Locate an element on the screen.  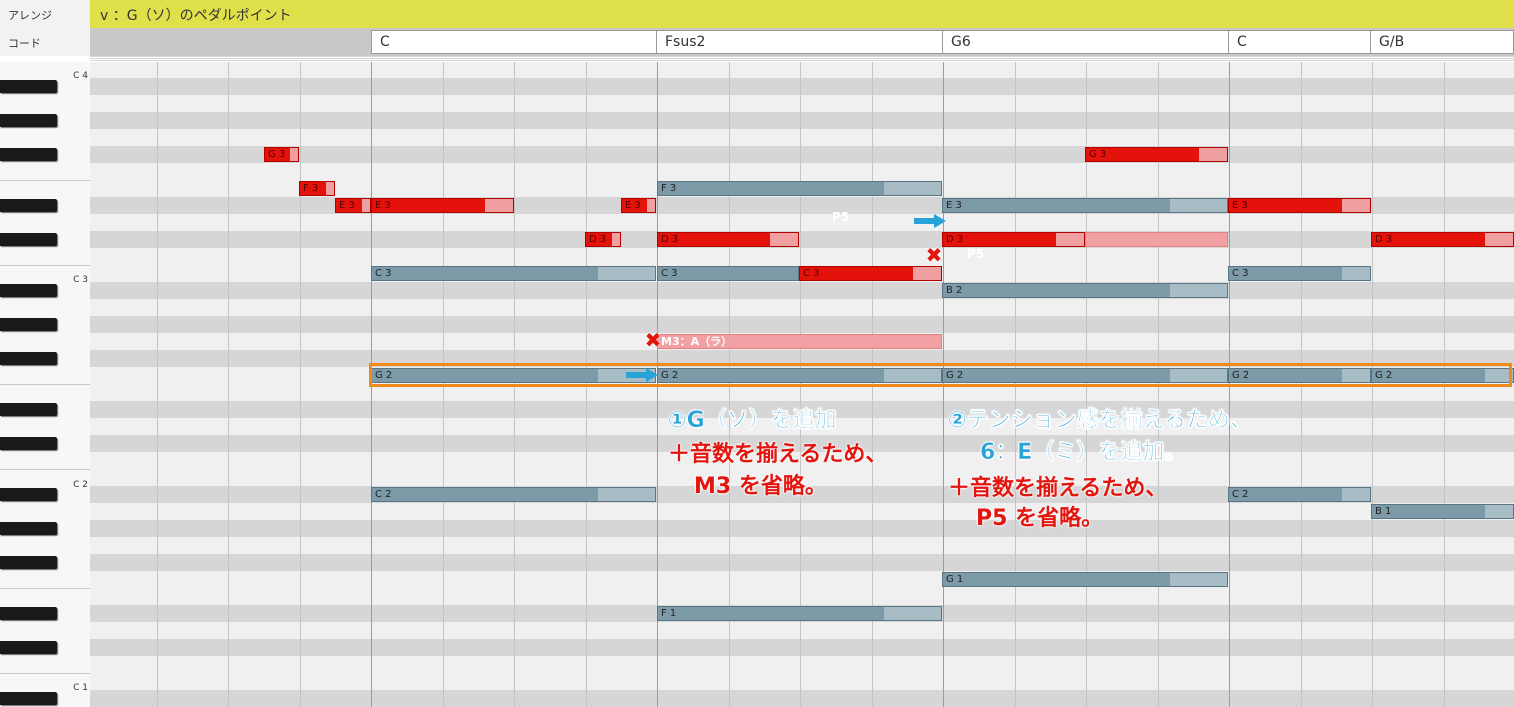
piano-keyboard: C 4 C 3 C 2 C 1 is located at coordinates (45, 384).